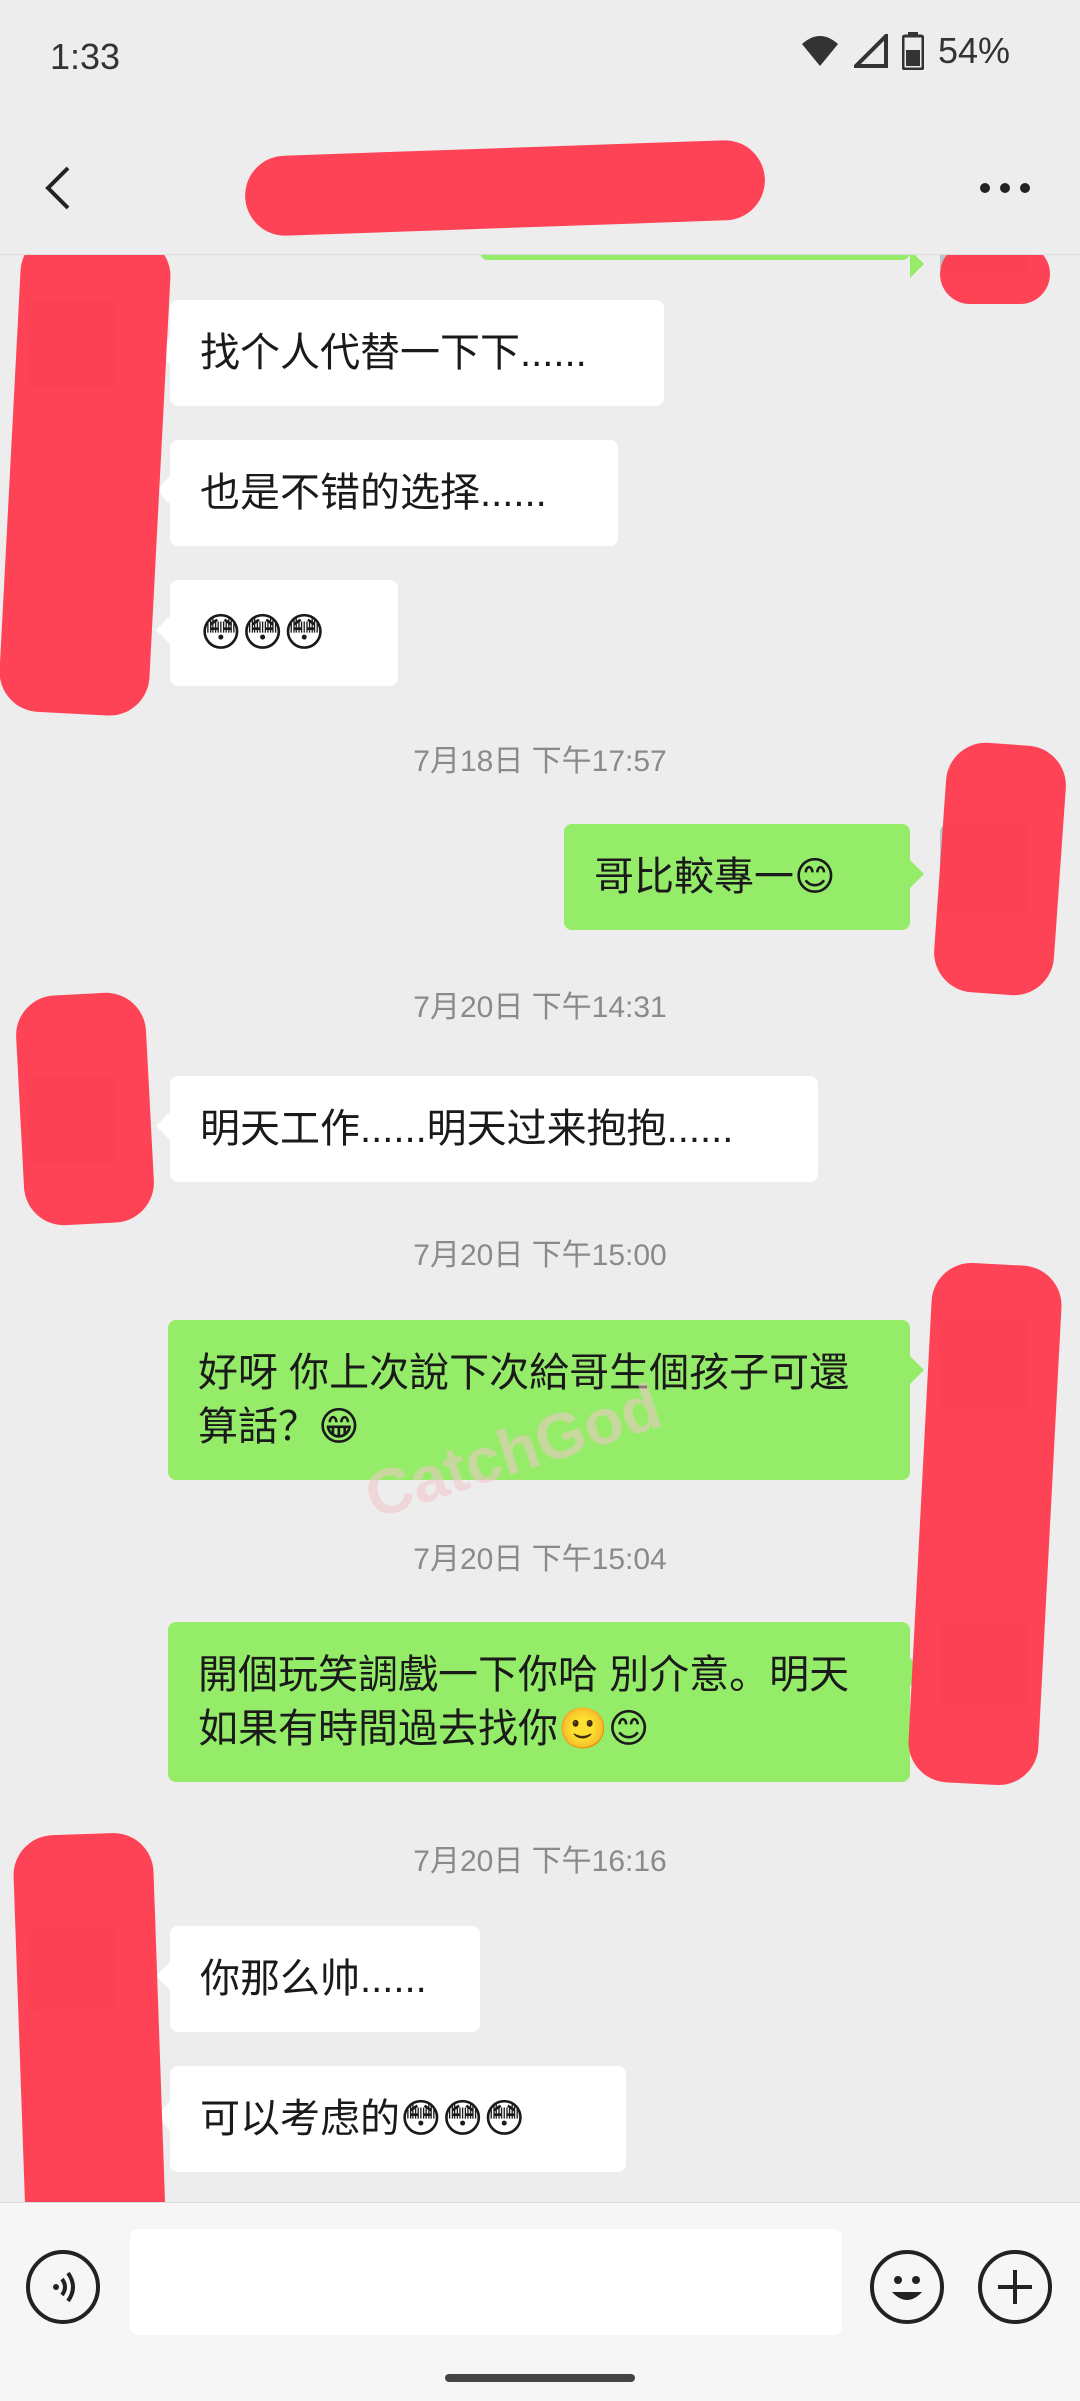  I want to click on timestamp: 7月20日 下午16:16, so click(540, 1861).